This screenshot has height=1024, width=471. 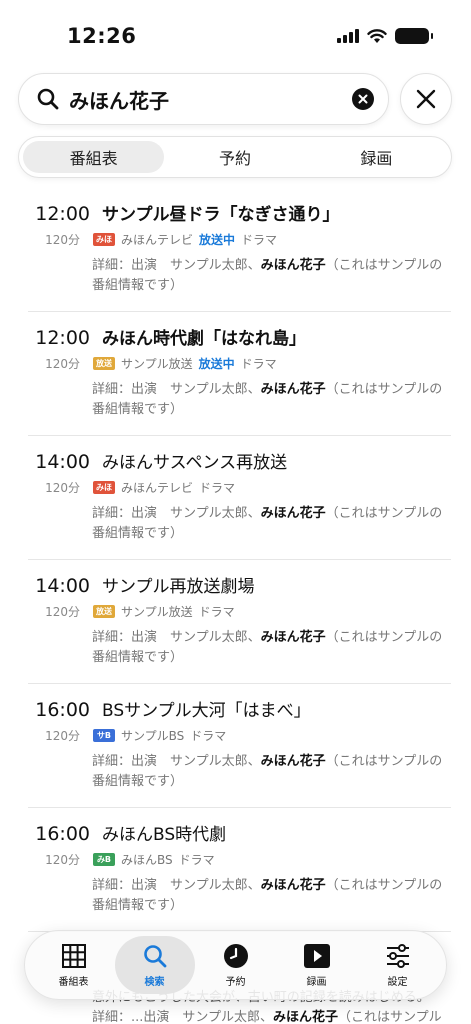 I want to click on program-meta: みほ みほんテレビ ドラマ, so click(x=164, y=487).